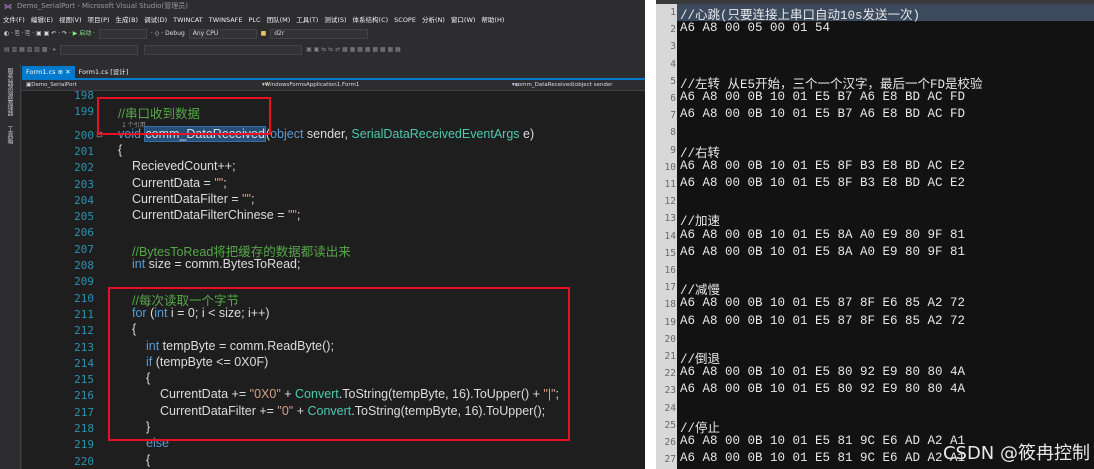 This screenshot has width=1094, height=469. Describe the element at coordinates (670, 270) in the screenshot. I see `hex-line-number: 16` at that location.